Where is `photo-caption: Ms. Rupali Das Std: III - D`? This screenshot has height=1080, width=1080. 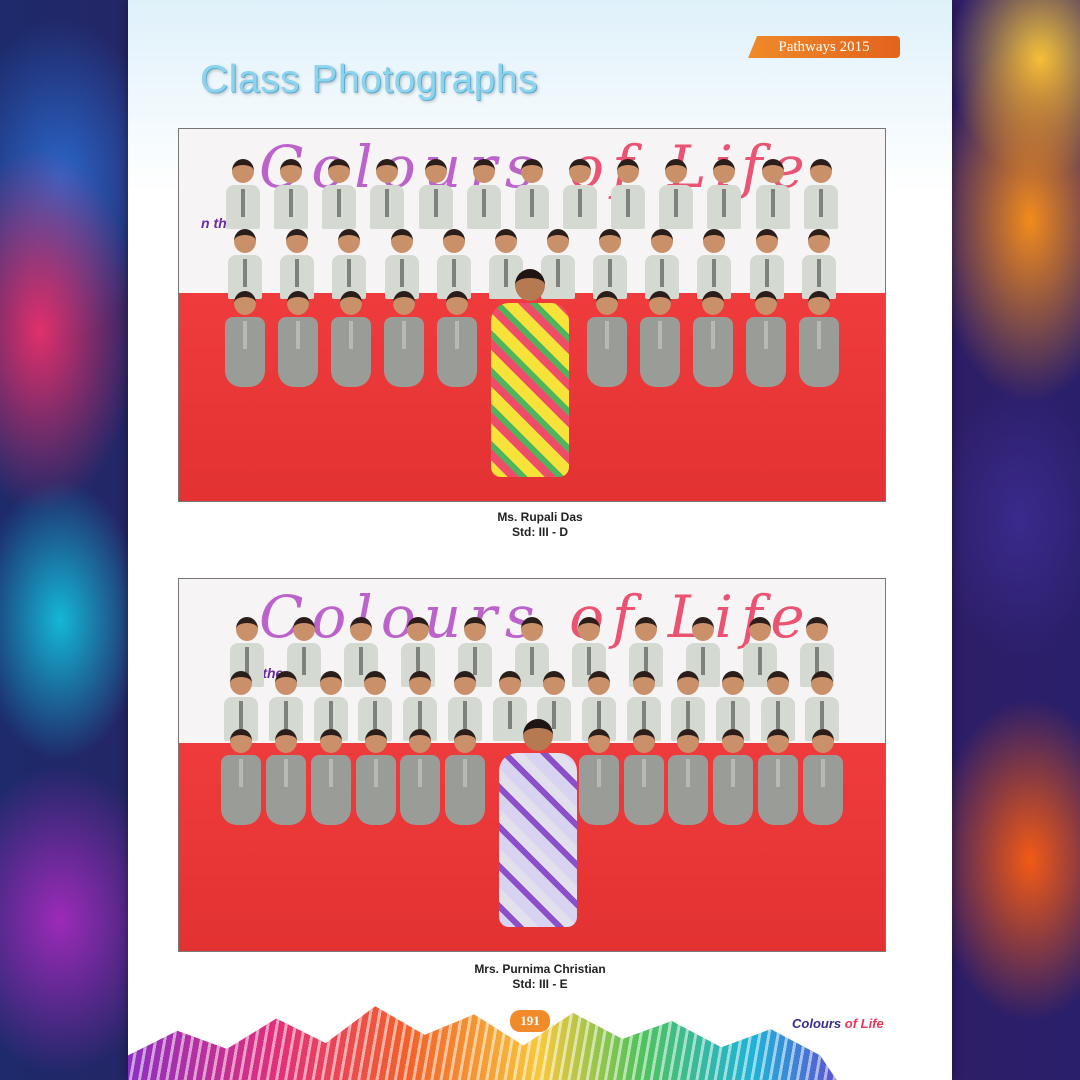 photo-caption: Ms. Rupali Das Std: III - D is located at coordinates (540, 525).